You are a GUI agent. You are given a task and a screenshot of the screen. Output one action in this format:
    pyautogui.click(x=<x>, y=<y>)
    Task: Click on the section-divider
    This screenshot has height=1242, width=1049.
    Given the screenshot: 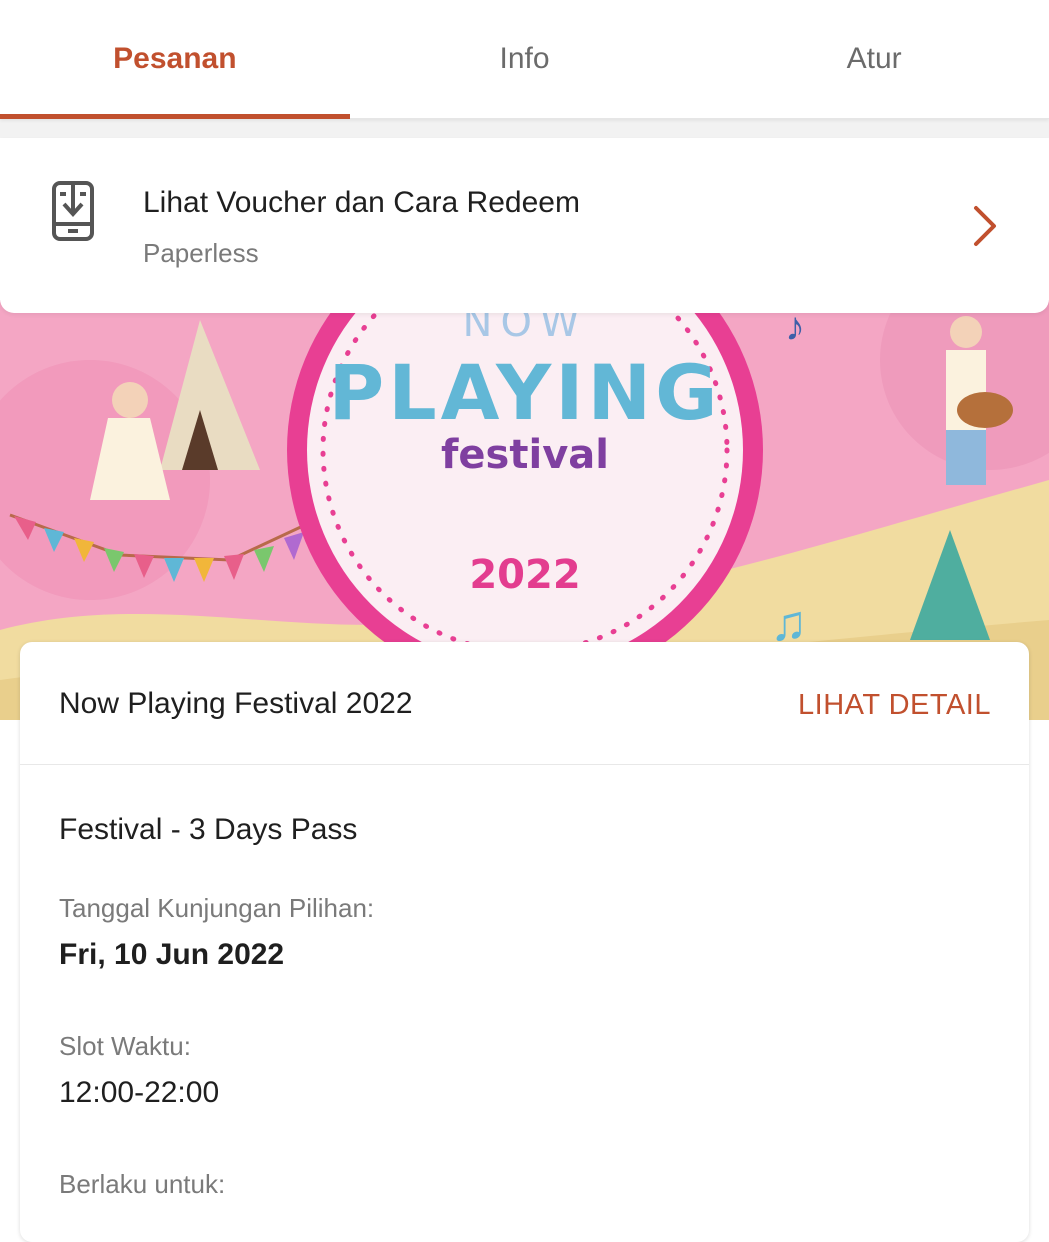 What is the action you would take?
    pyautogui.click(x=524, y=128)
    